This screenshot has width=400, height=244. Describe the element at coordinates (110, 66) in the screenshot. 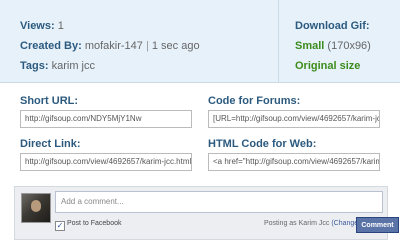

I see `tags-row: Tags: karim jcc` at that location.